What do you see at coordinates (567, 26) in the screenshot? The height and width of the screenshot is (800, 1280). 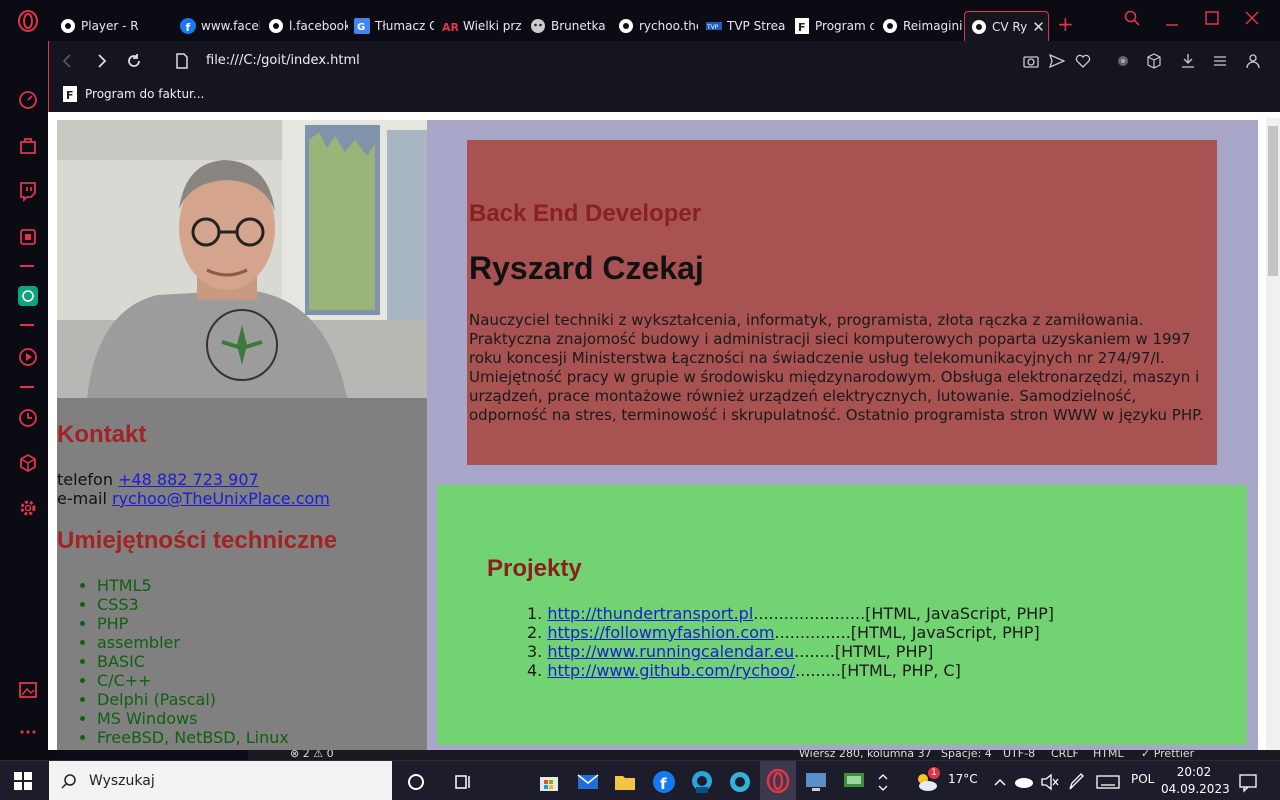 I see `tab-brunetka: Brunetka n` at bounding box center [567, 26].